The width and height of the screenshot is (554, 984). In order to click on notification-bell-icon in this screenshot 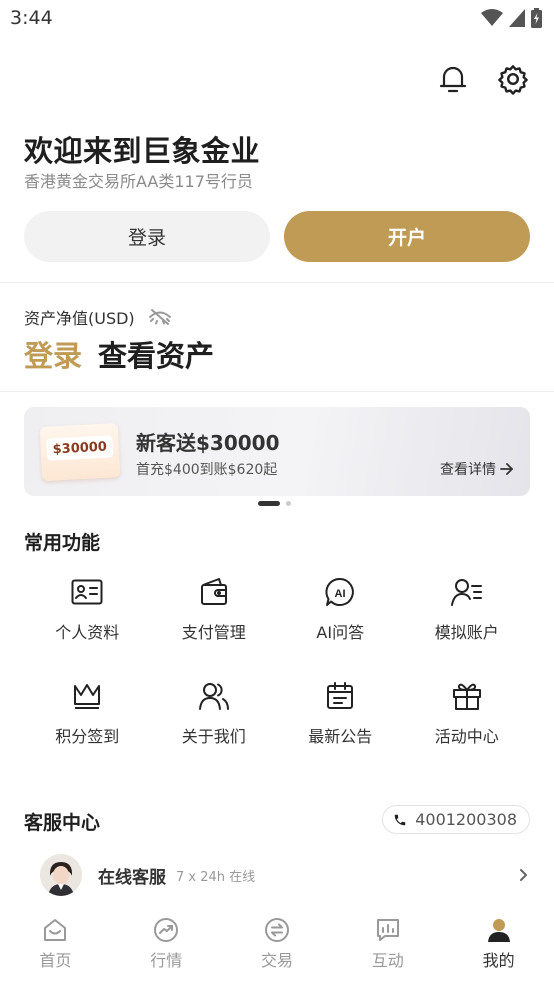, I will do `click(453, 79)`.